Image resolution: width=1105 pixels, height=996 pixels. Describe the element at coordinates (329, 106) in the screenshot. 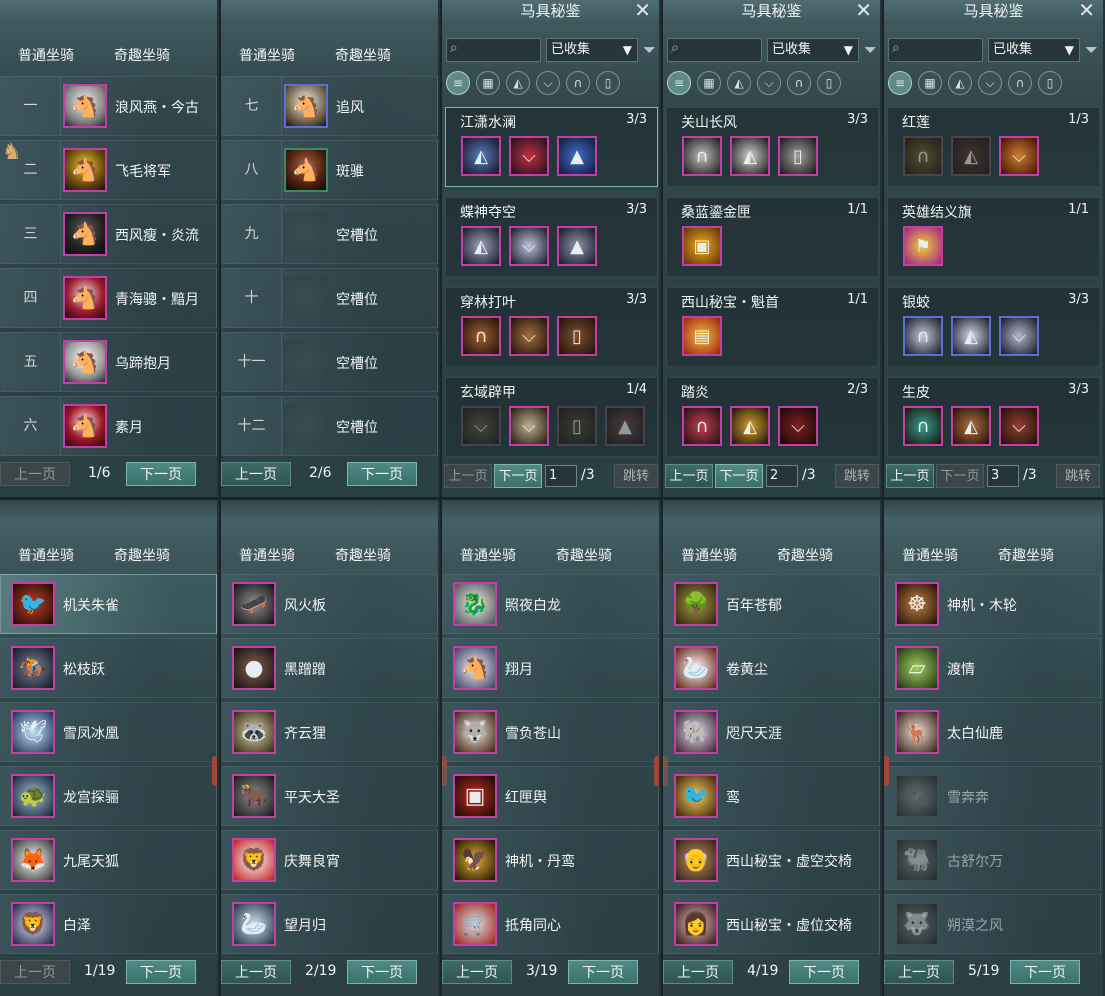

I see `mount-slot: 七 🐴 追风` at that location.